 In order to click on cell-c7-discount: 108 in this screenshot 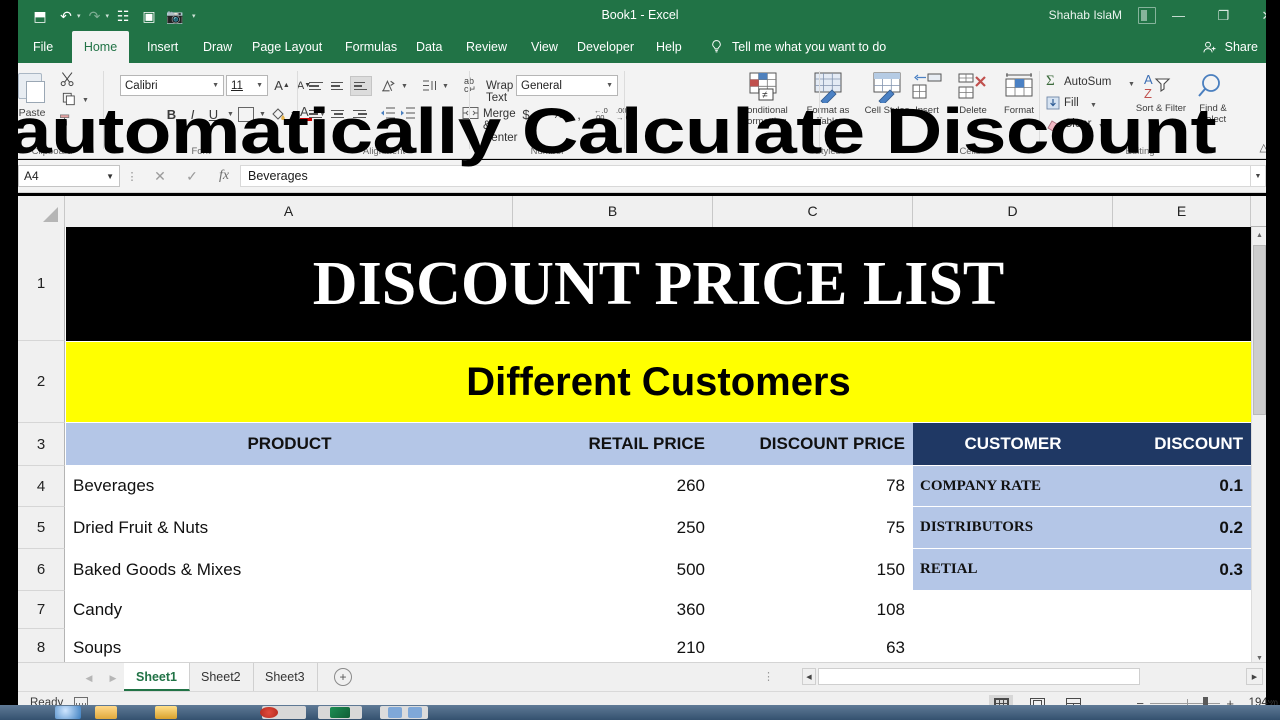, I will do `click(813, 609)`.